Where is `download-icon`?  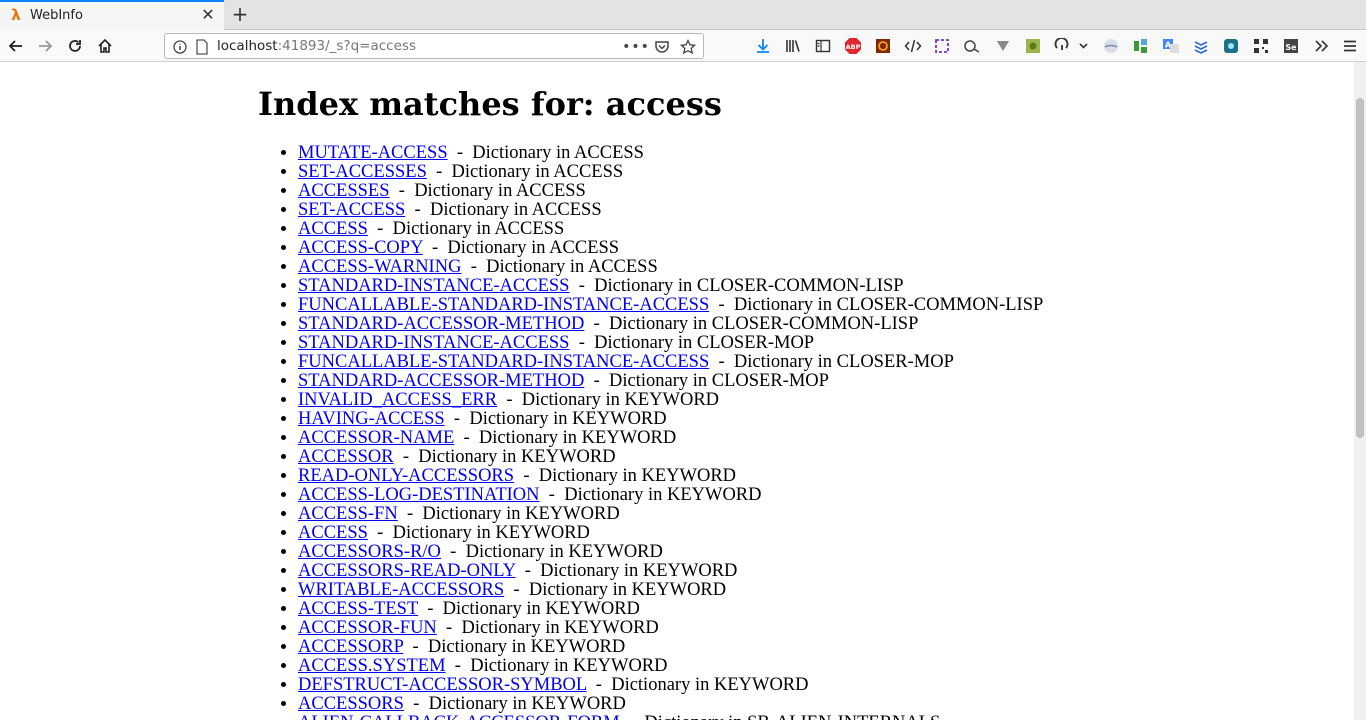 download-icon is located at coordinates (763, 46).